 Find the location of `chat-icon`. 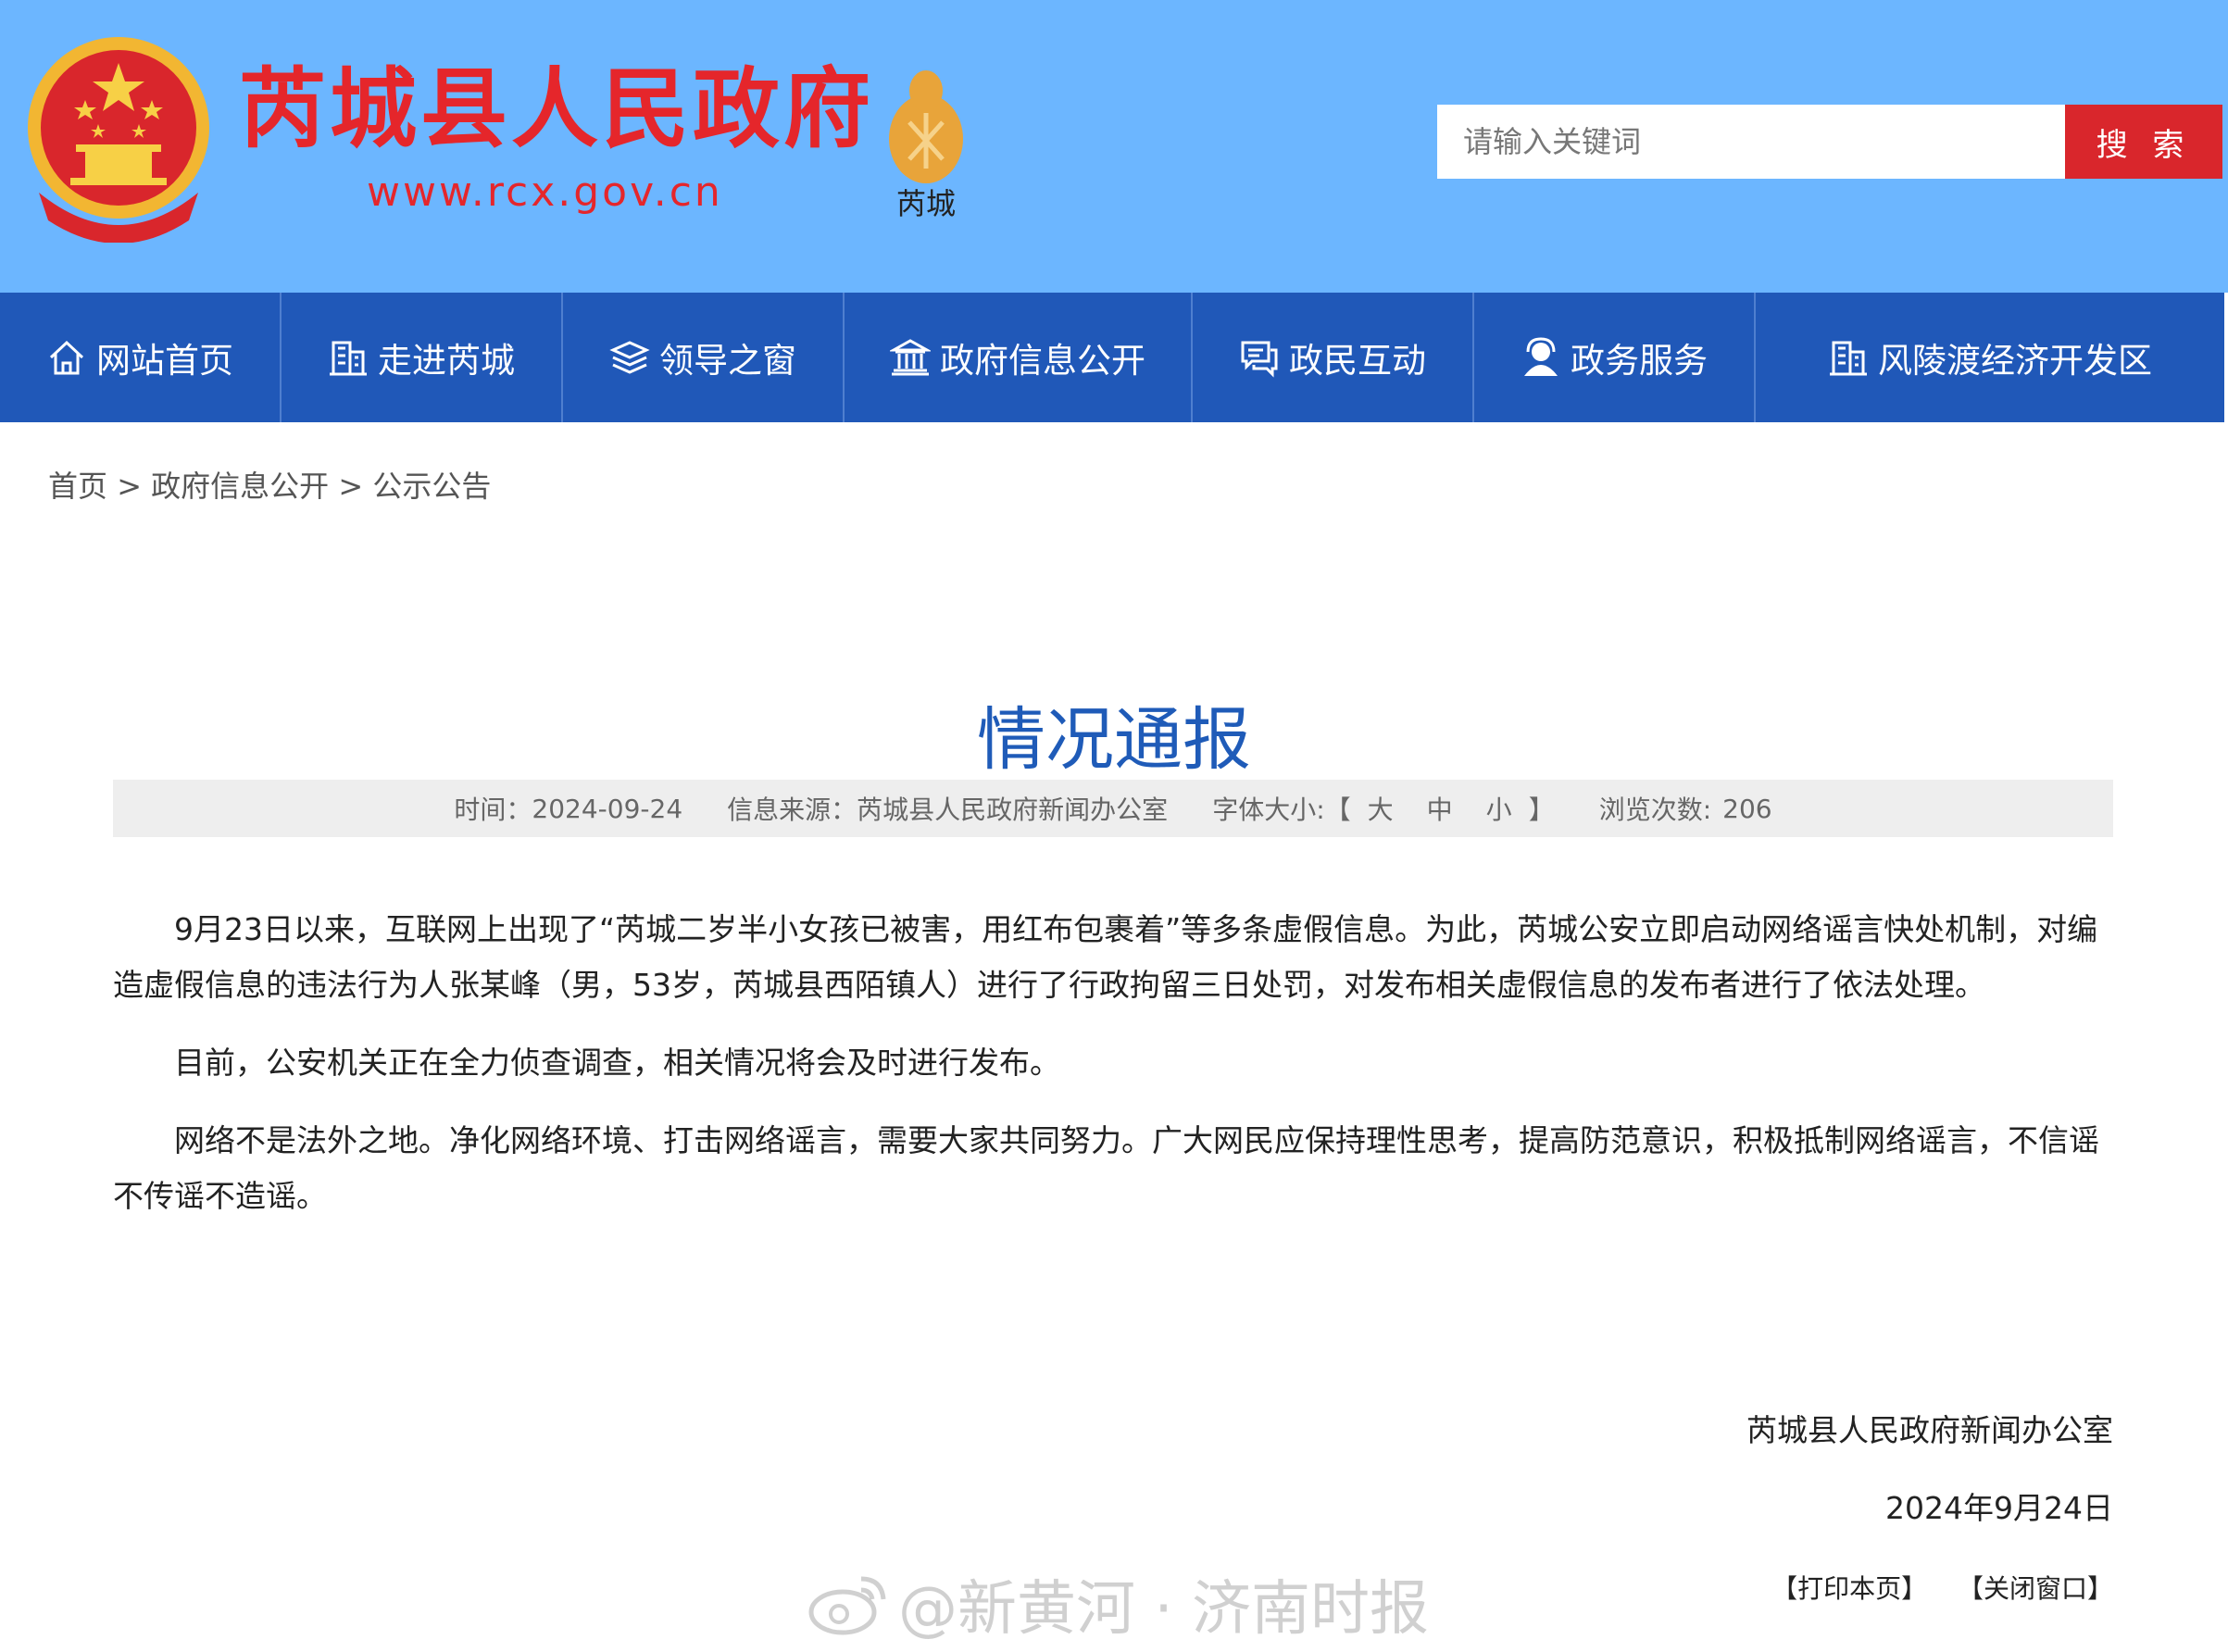

chat-icon is located at coordinates (1260, 359).